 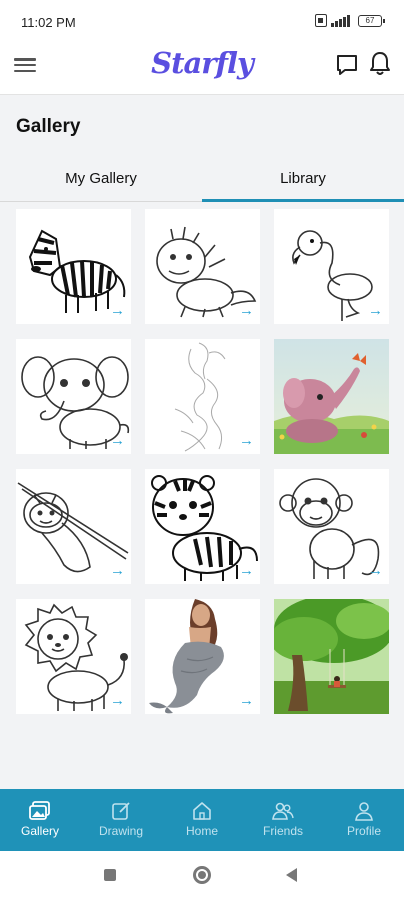 What do you see at coordinates (201, 831) in the screenshot?
I see `nav-home-label: Home` at bounding box center [201, 831].